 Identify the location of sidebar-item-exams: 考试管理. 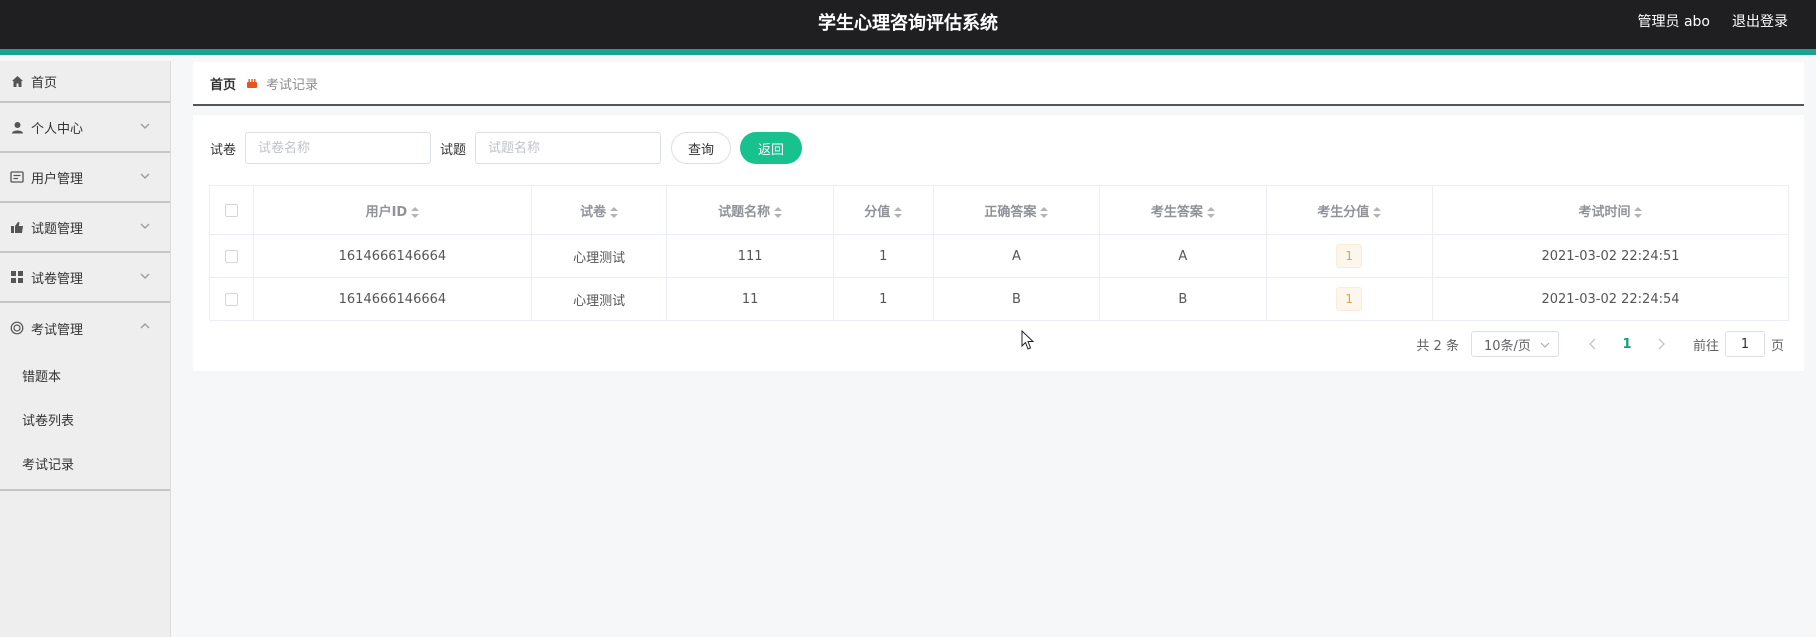
(85, 328).